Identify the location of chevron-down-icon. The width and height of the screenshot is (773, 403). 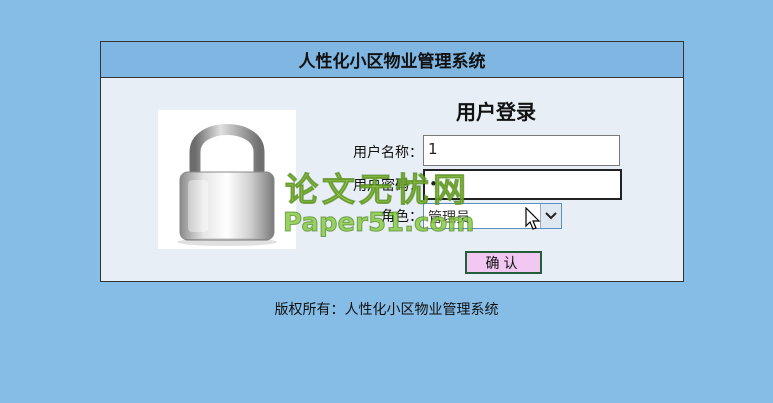
(550, 216).